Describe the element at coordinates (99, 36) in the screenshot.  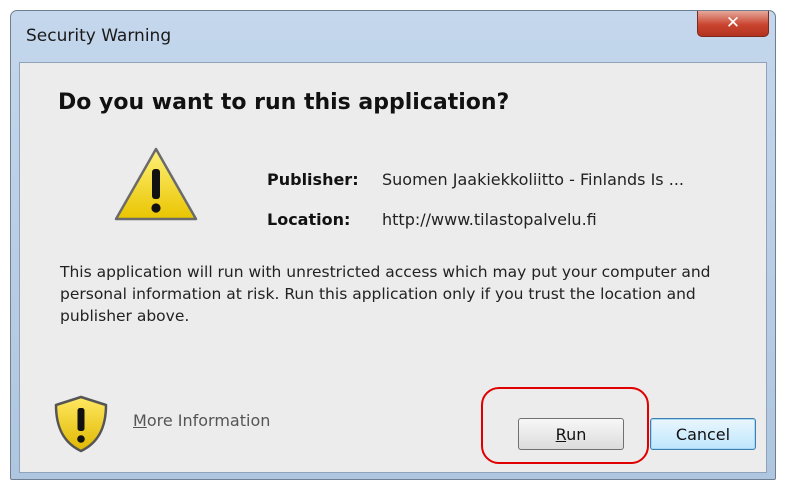
I see `window-title: Security Warning` at that location.